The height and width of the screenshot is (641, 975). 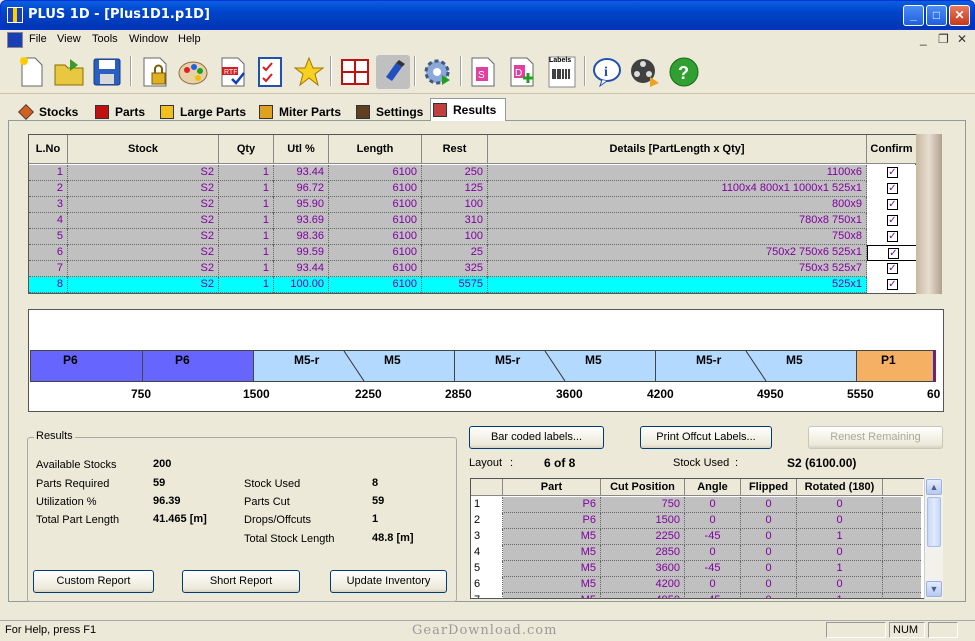 What do you see at coordinates (375, 285) in the screenshot?
I see `cell: 6100` at bounding box center [375, 285].